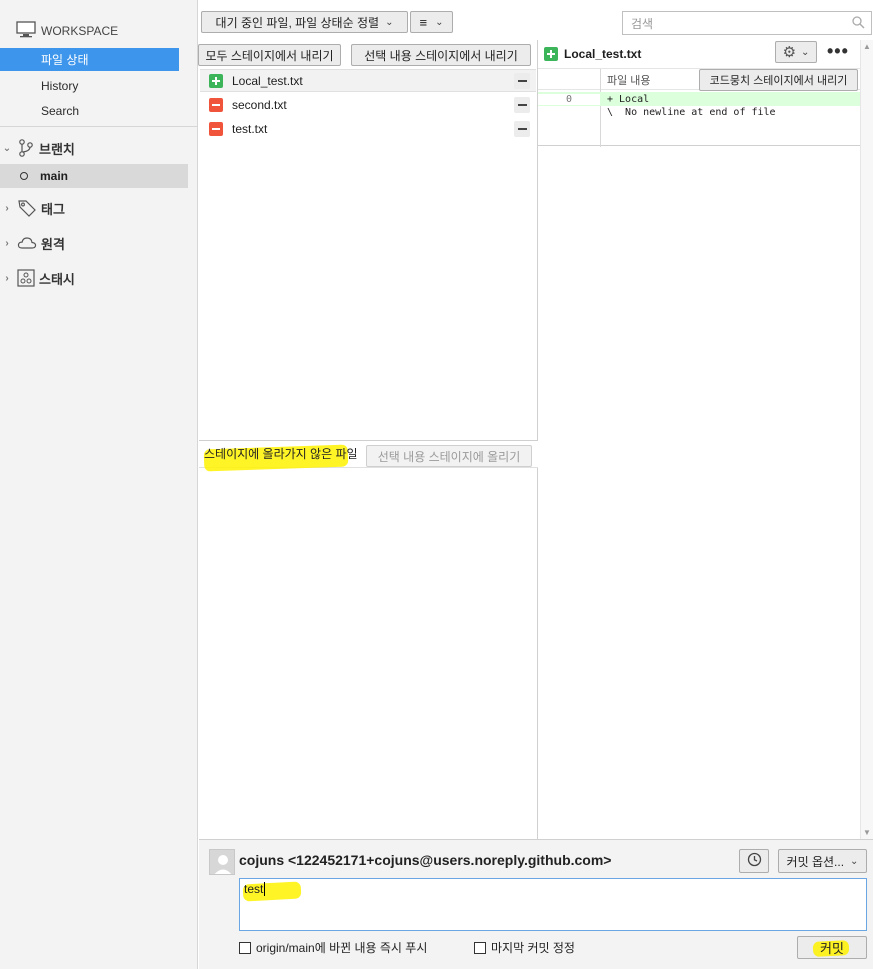 Image resolution: width=873 pixels, height=969 pixels. What do you see at coordinates (691, 112) in the screenshot?
I see `line-text: \ No newline at end of file` at bounding box center [691, 112].